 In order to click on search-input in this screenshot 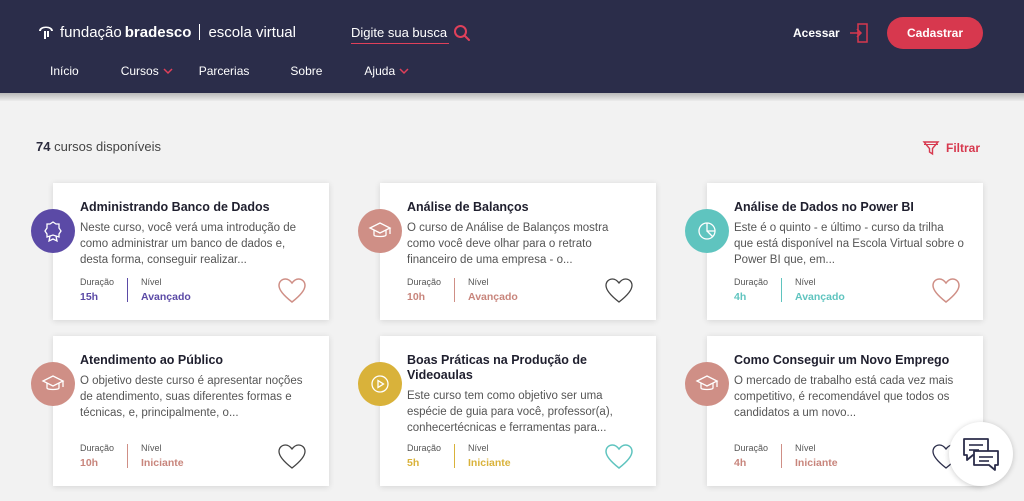, I will do `click(400, 33)`.